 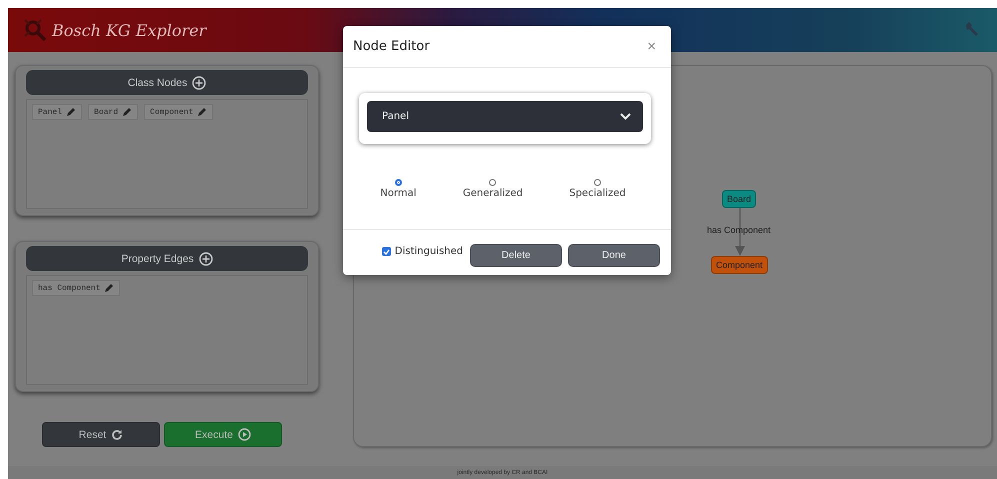 What do you see at coordinates (651, 46) in the screenshot?
I see `close-button: ×` at bounding box center [651, 46].